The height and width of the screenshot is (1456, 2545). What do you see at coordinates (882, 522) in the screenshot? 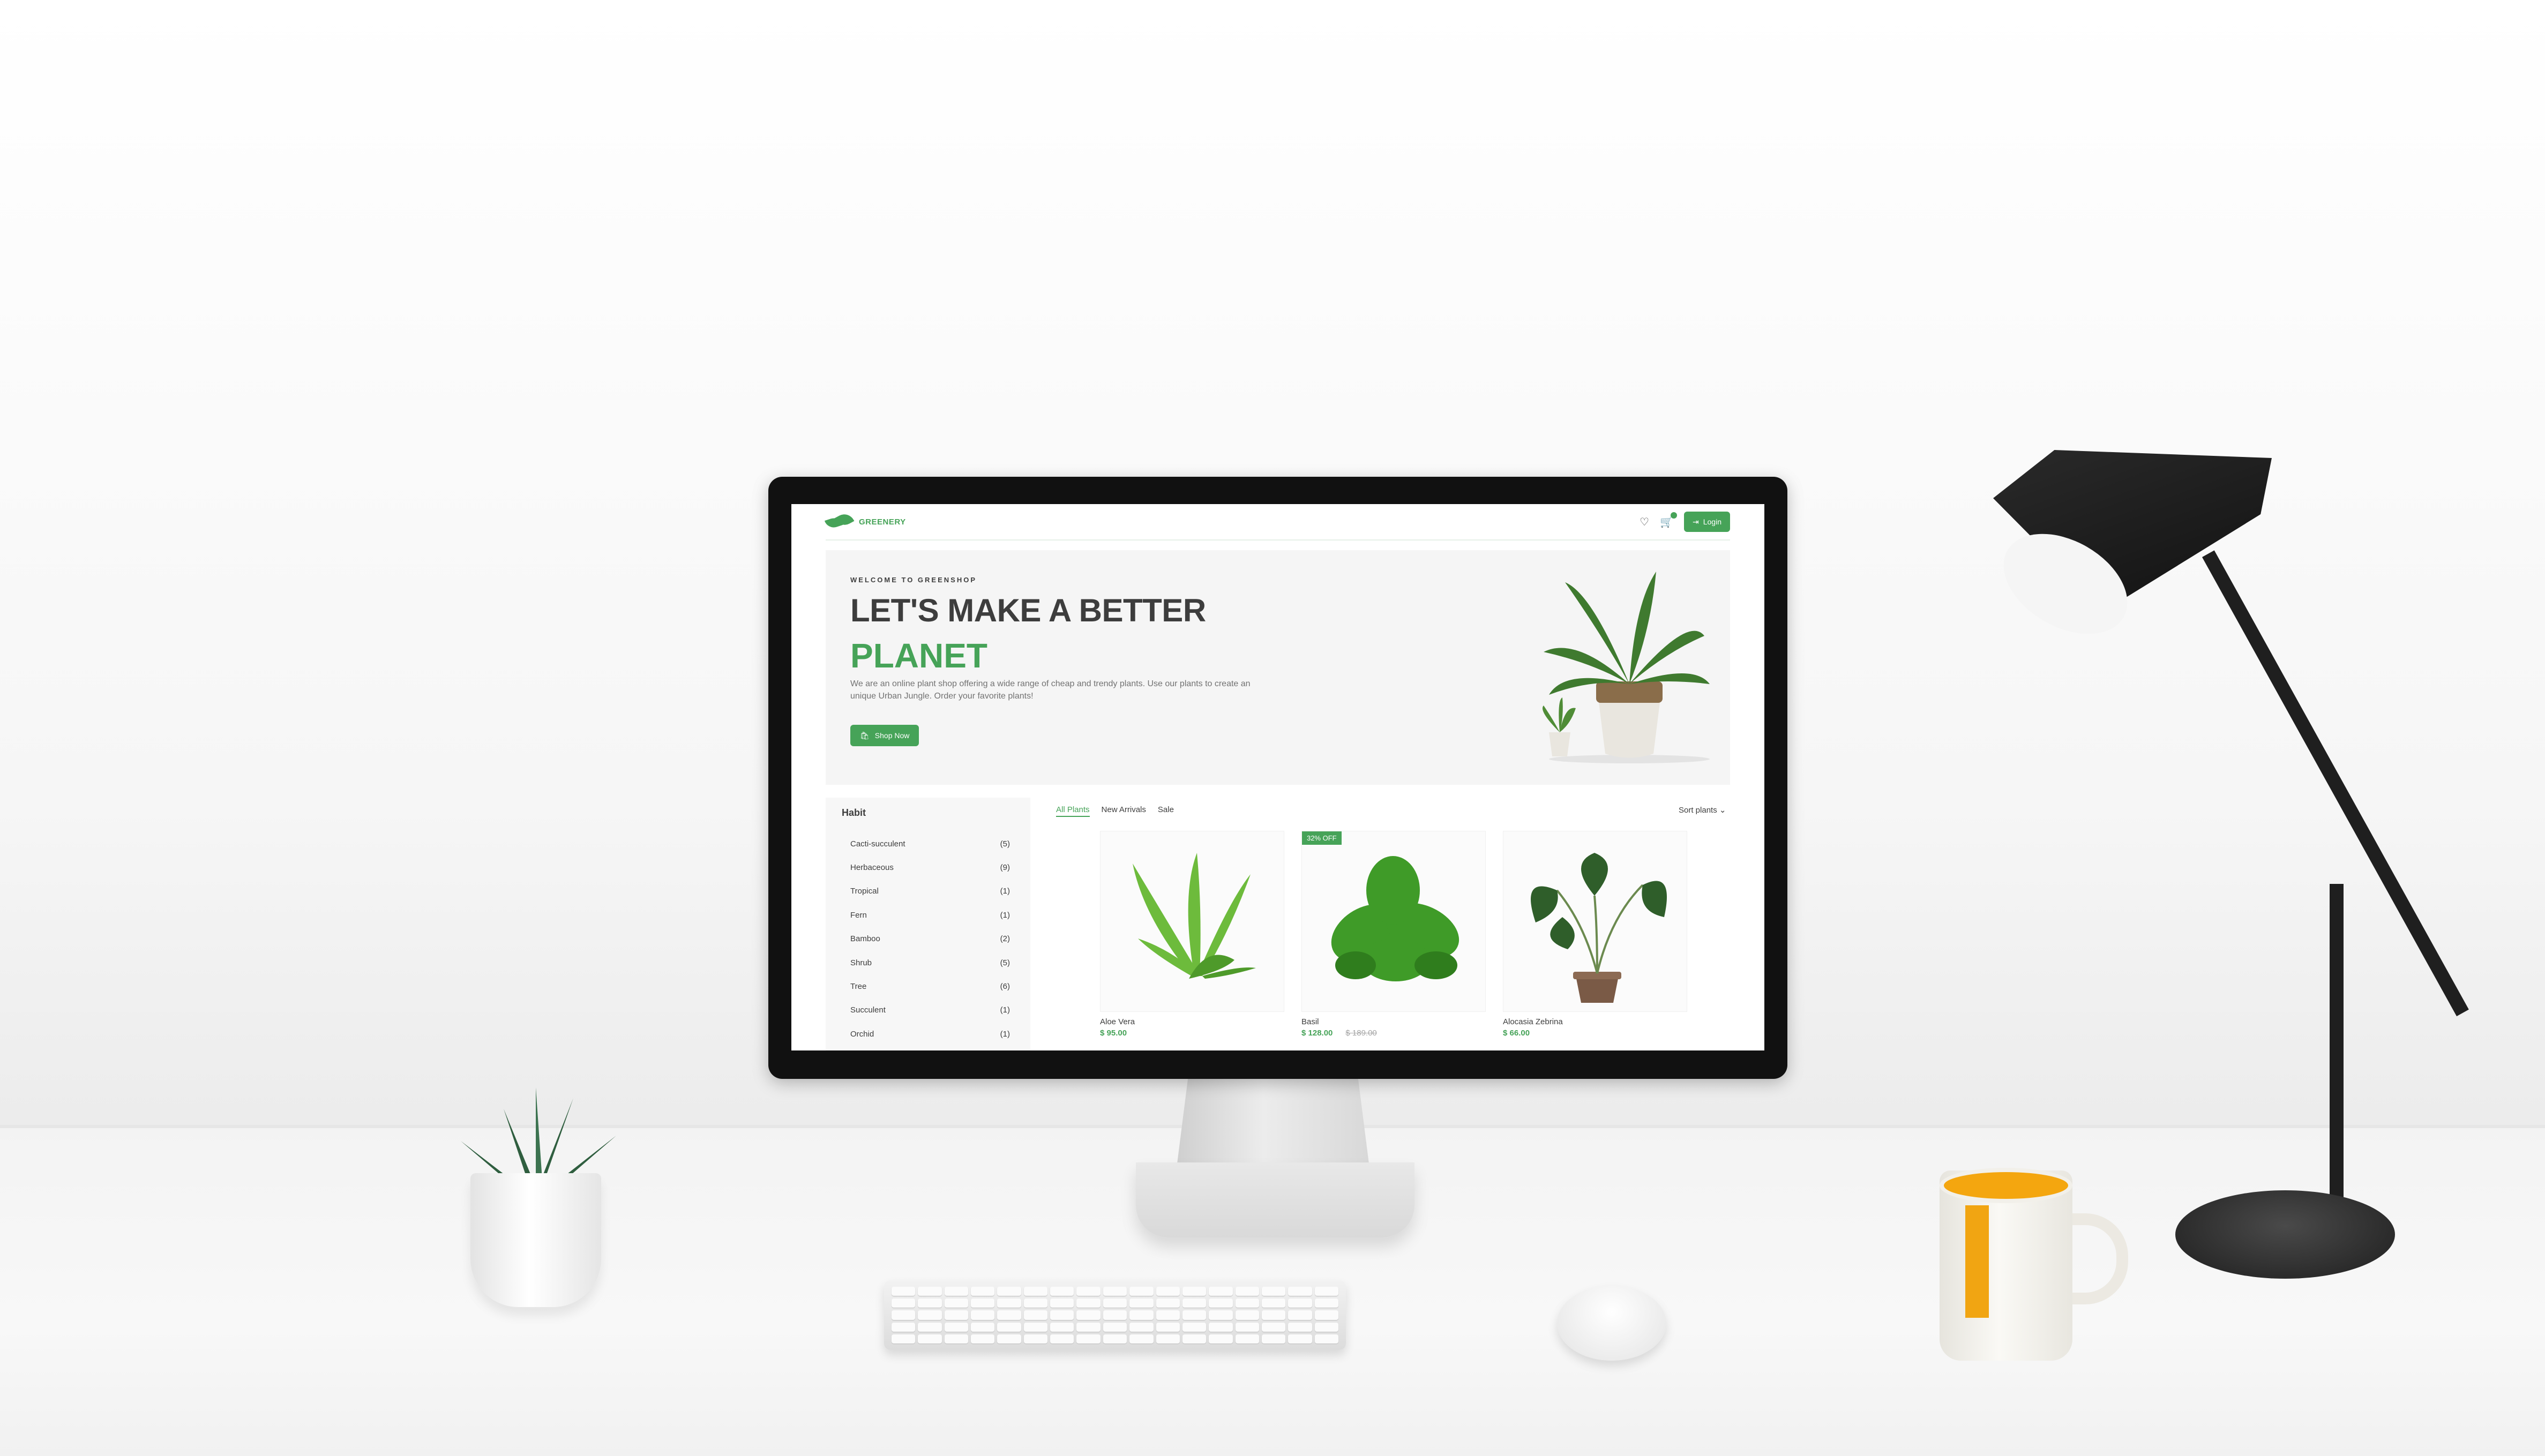
I see `brand-name: GREENERY` at bounding box center [882, 522].